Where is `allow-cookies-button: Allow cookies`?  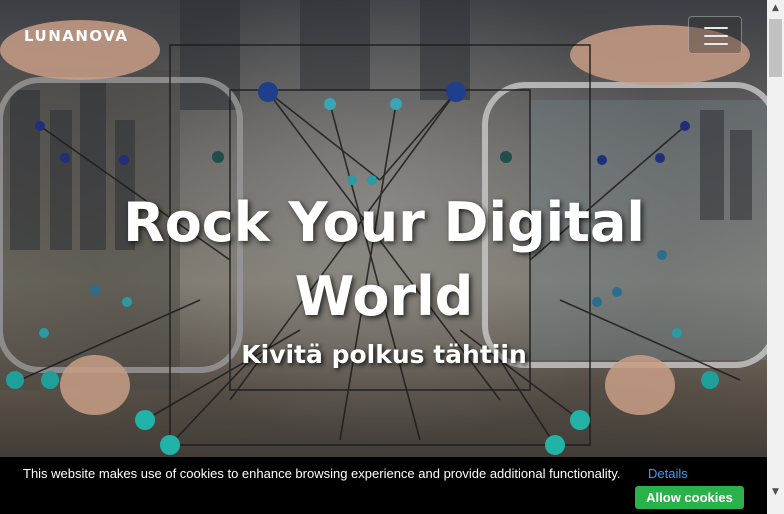
allow-cookies-button: Allow cookies is located at coordinates (689, 497).